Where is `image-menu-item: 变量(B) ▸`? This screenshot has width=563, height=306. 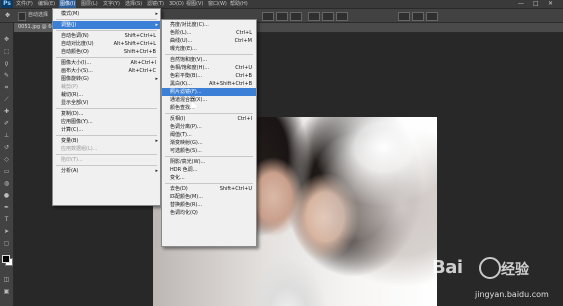
image-menu-item: 变量(B) ▸ is located at coordinates (106, 141).